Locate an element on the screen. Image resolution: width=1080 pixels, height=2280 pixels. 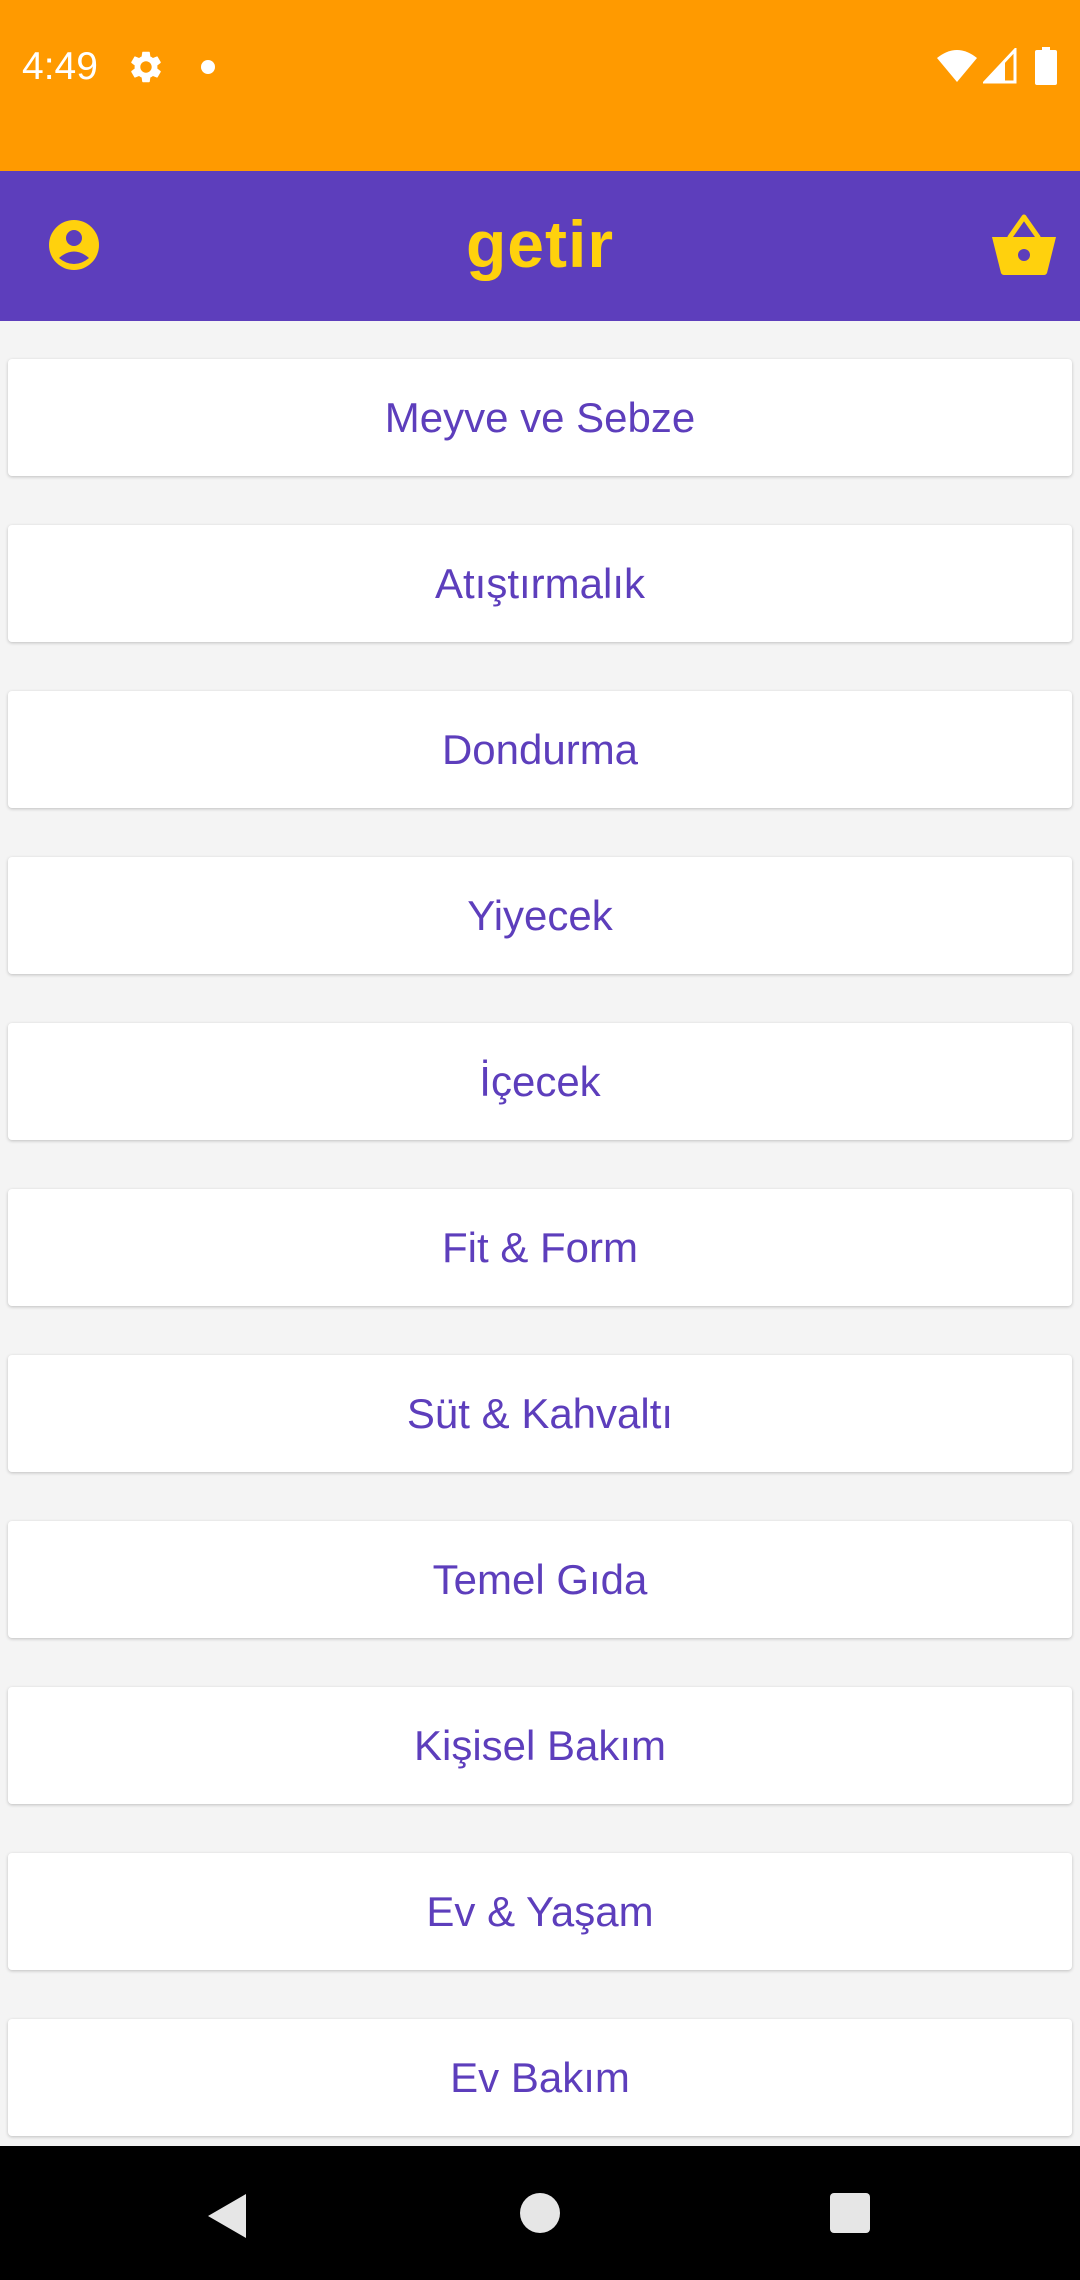
battery-icon is located at coordinates (1046, 66).